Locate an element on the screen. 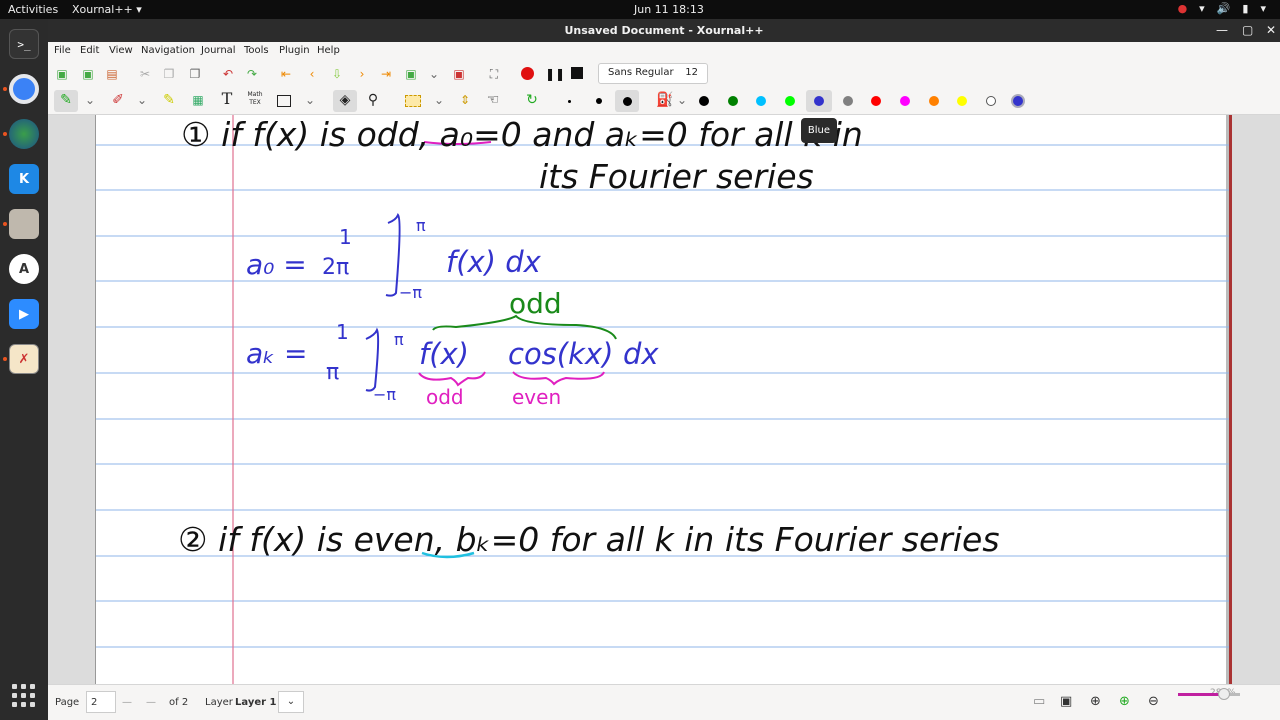 The width and height of the screenshot is (1280, 720). color-light-green-swatch is located at coordinates (790, 101).